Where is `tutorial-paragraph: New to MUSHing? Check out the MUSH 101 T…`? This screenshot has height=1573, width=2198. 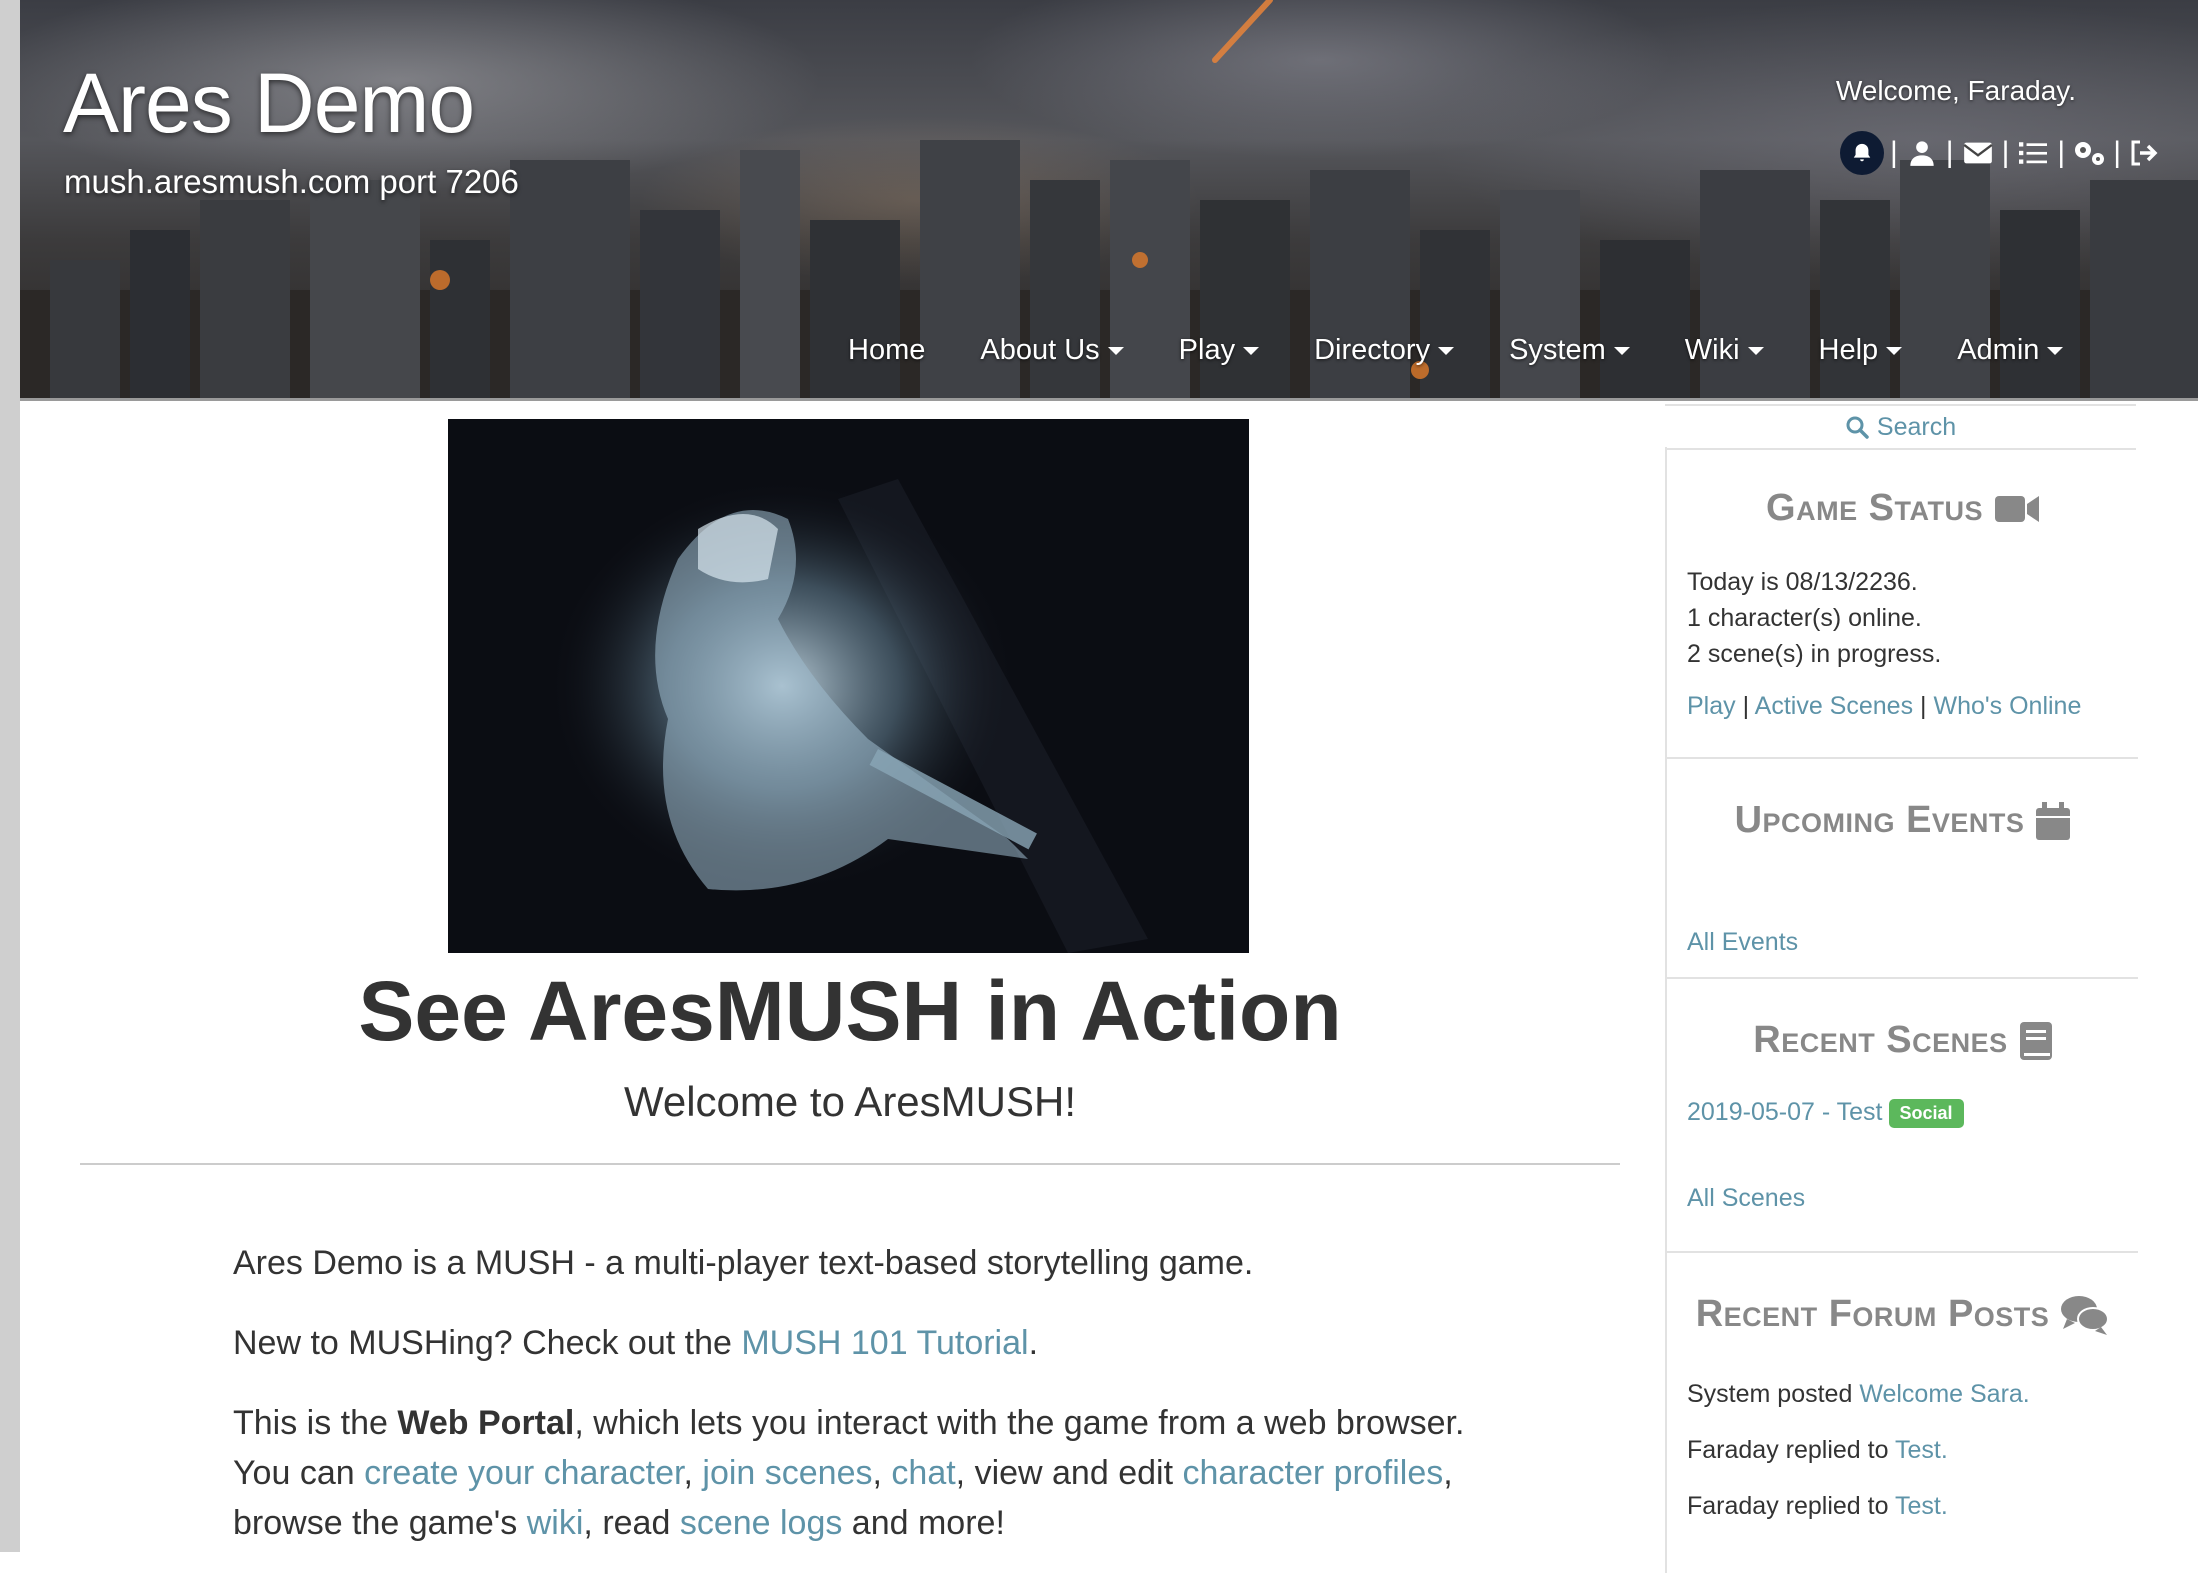
tutorial-paragraph: New to MUSHing? Check out the MUSH 101 T… is located at coordinates (635, 1343).